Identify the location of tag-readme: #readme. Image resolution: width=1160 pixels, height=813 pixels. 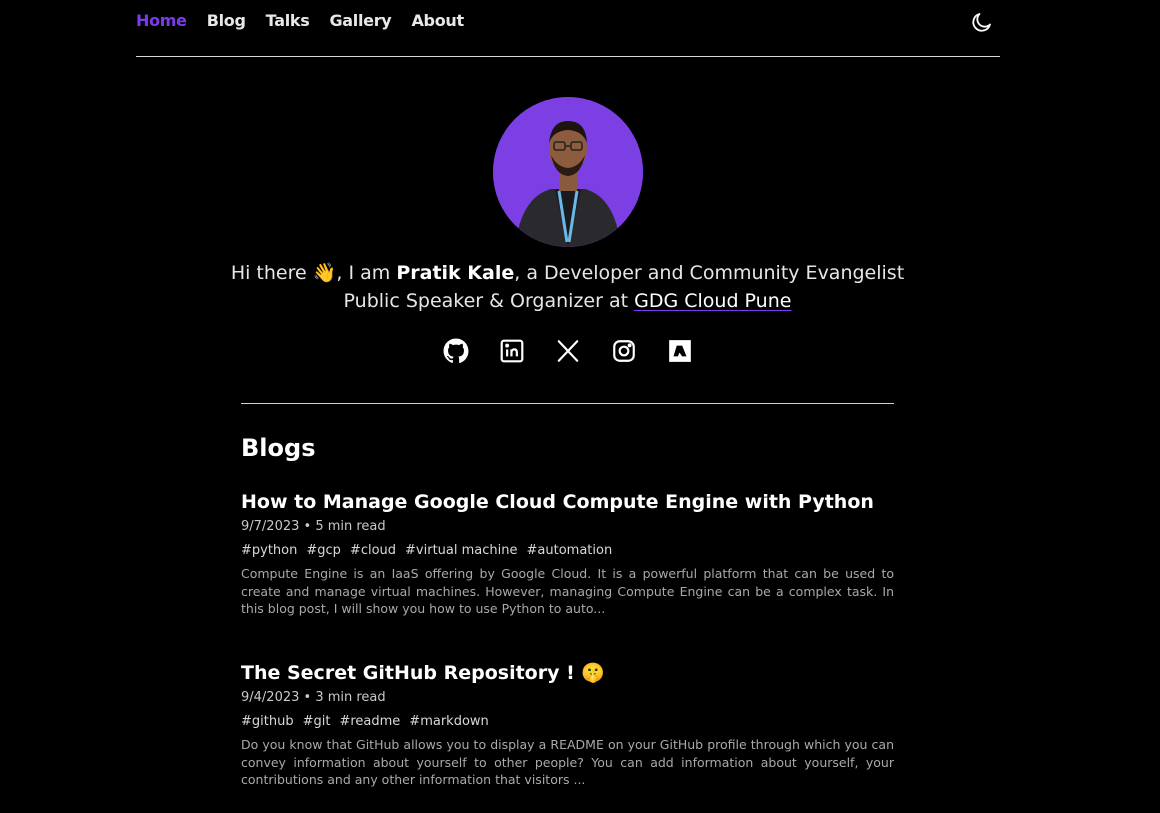
(369, 721).